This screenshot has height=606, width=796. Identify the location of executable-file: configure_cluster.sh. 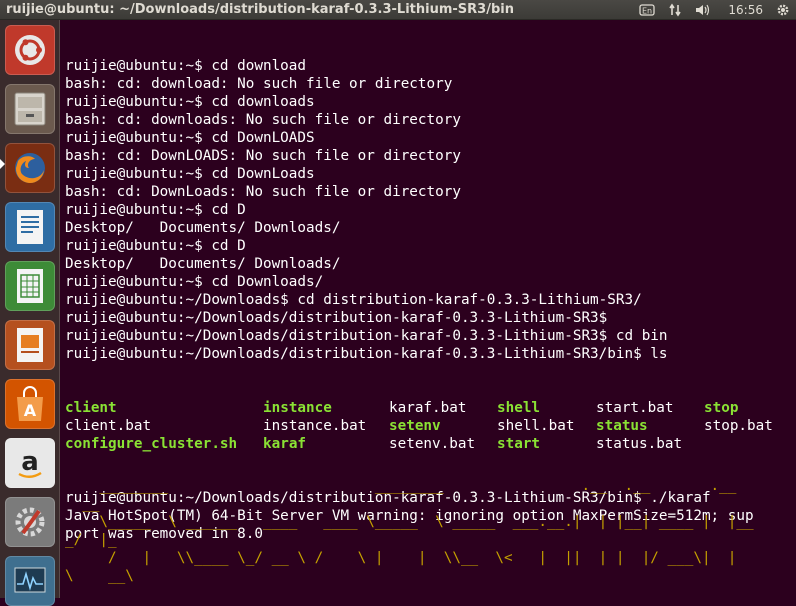
(151, 444).